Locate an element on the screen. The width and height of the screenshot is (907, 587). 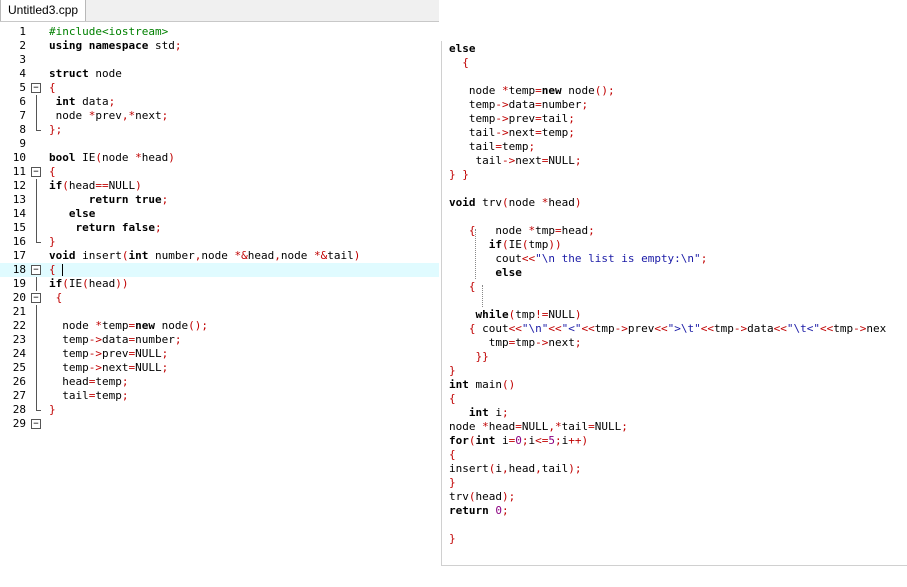
code-text: #include<iostream> is located at coordinates (109, 31).